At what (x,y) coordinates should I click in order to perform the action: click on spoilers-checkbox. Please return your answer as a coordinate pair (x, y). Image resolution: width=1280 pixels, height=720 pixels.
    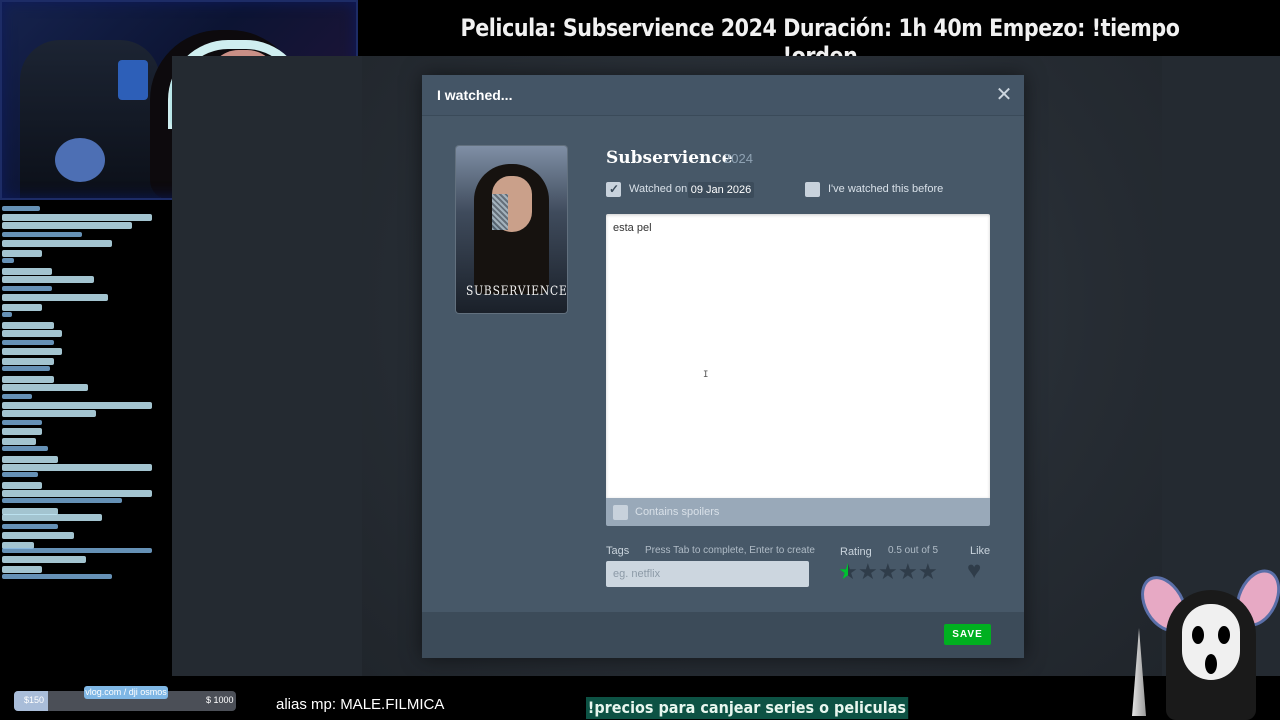
    Looking at the image, I should click on (620, 512).